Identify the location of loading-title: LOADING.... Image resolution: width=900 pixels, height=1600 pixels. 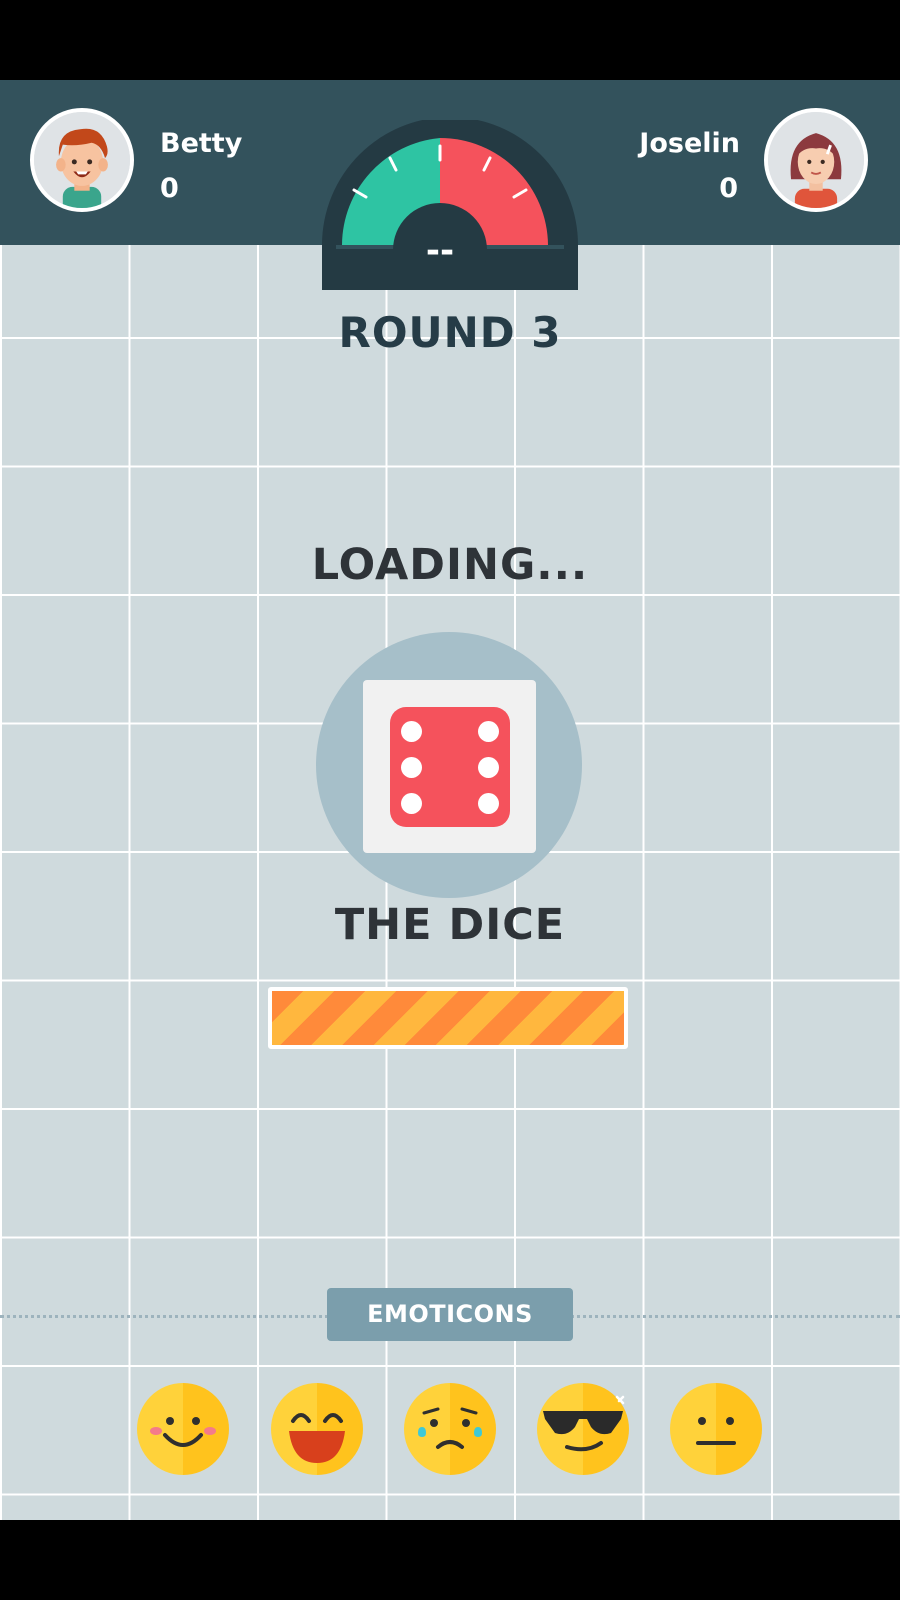
(450, 565).